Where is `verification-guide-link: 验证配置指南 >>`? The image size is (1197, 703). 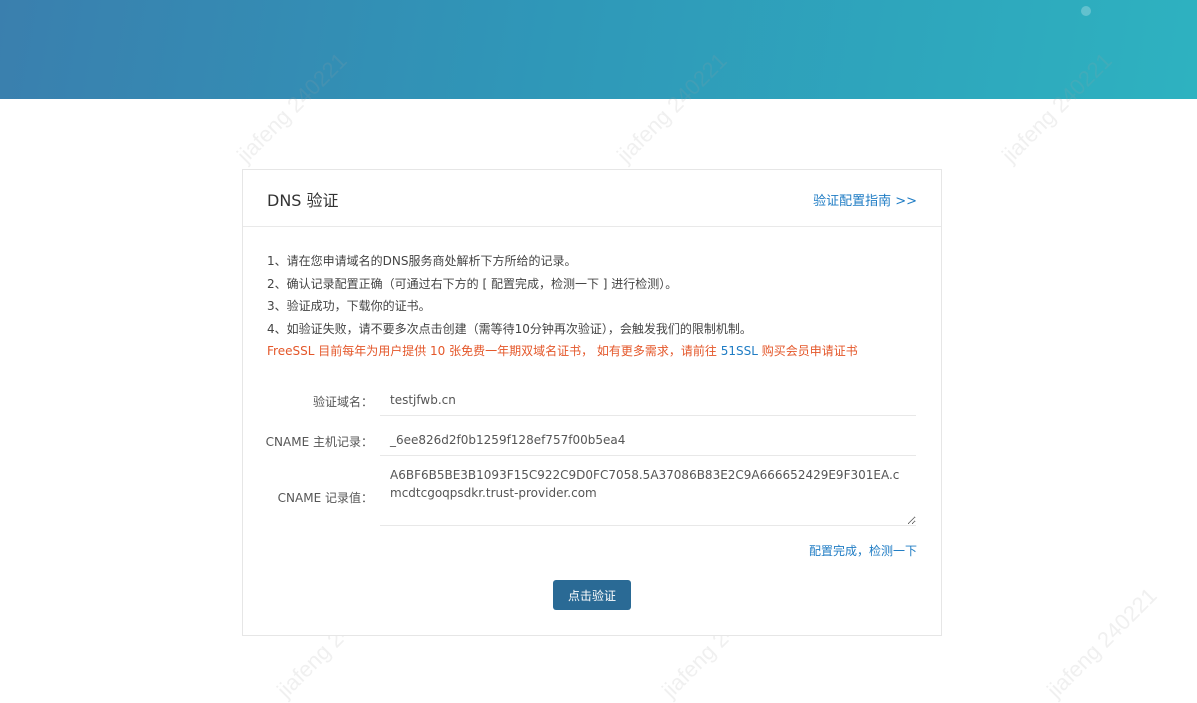
verification-guide-link: 验证配置指南 >> is located at coordinates (865, 199).